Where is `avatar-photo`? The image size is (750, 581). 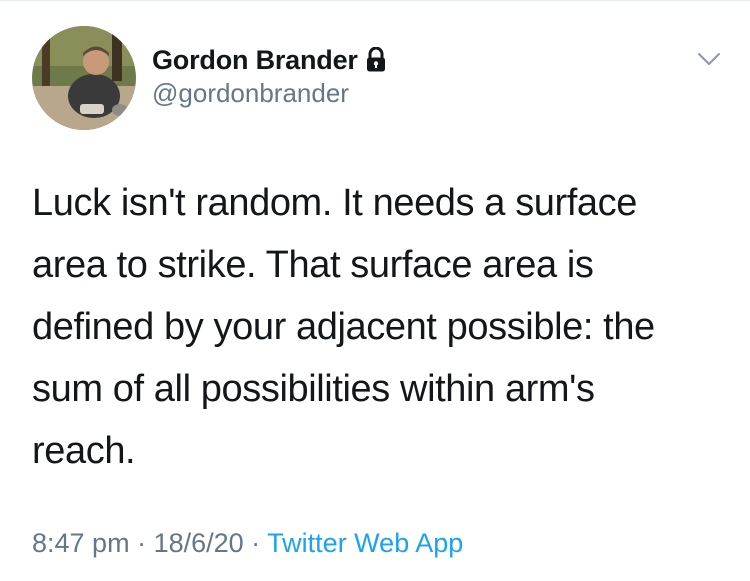
avatar-photo is located at coordinates (84, 78).